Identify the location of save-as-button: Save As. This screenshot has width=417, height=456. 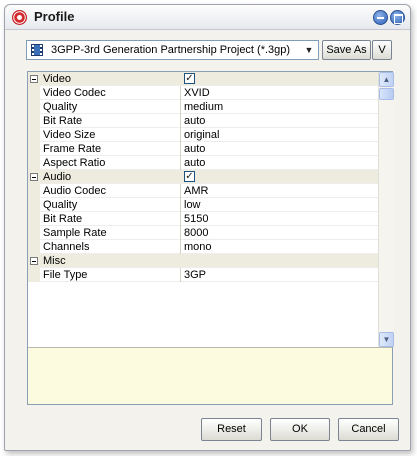
(346, 50).